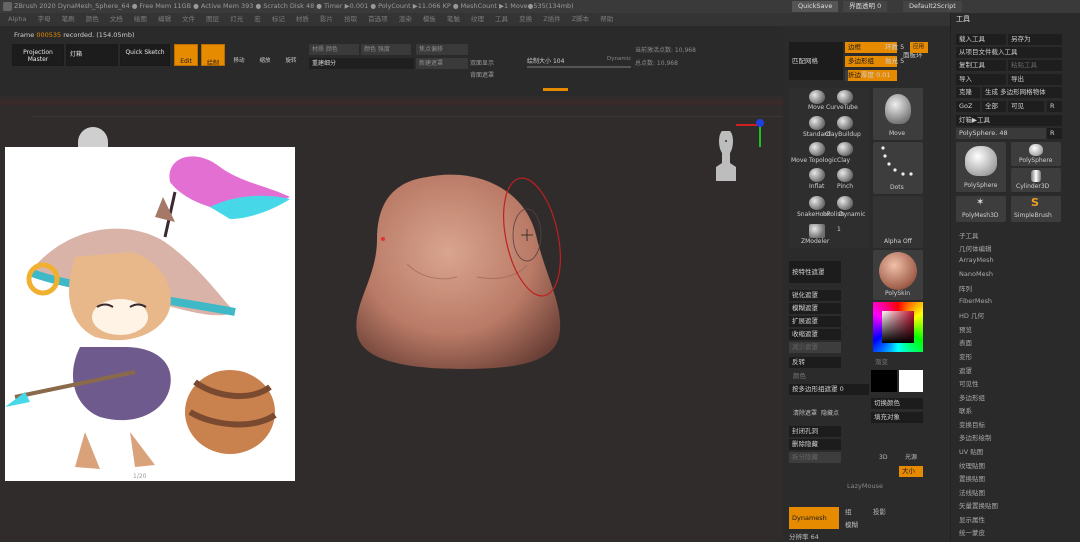  I want to click on tool-section: 子工具, so click(969, 235).